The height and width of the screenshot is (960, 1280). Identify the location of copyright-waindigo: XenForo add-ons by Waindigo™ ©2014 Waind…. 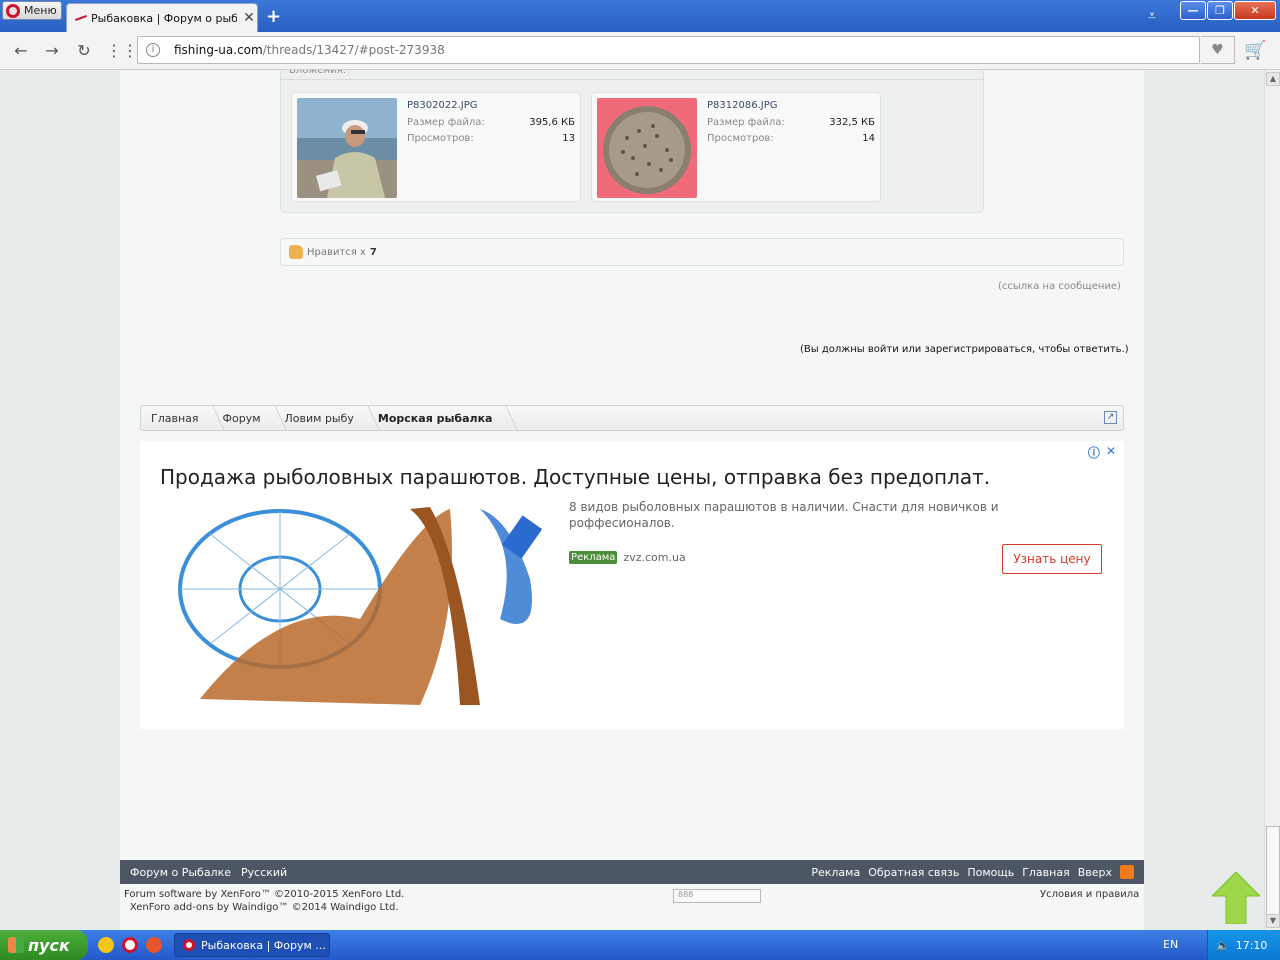
(264, 907).